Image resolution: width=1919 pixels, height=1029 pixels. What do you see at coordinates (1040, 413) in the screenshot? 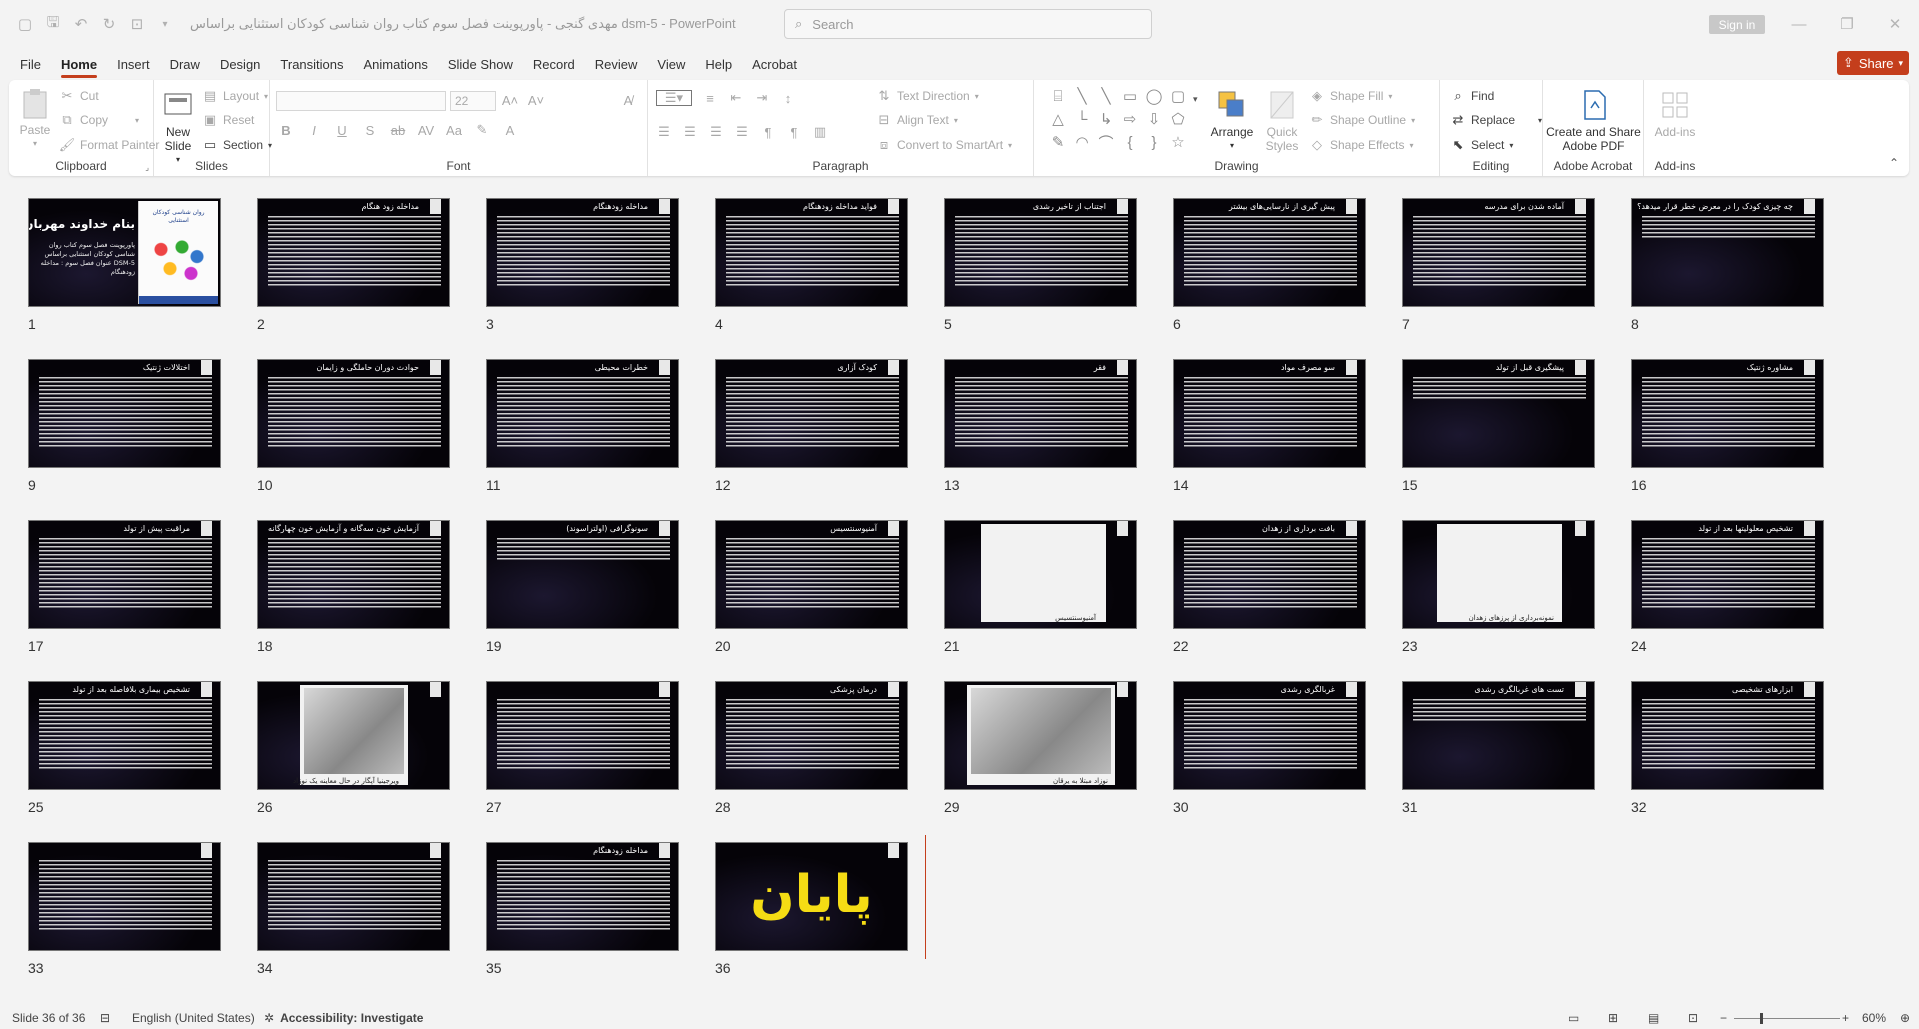
I see `slide-thumbnail: فقر` at bounding box center [1040, 413].